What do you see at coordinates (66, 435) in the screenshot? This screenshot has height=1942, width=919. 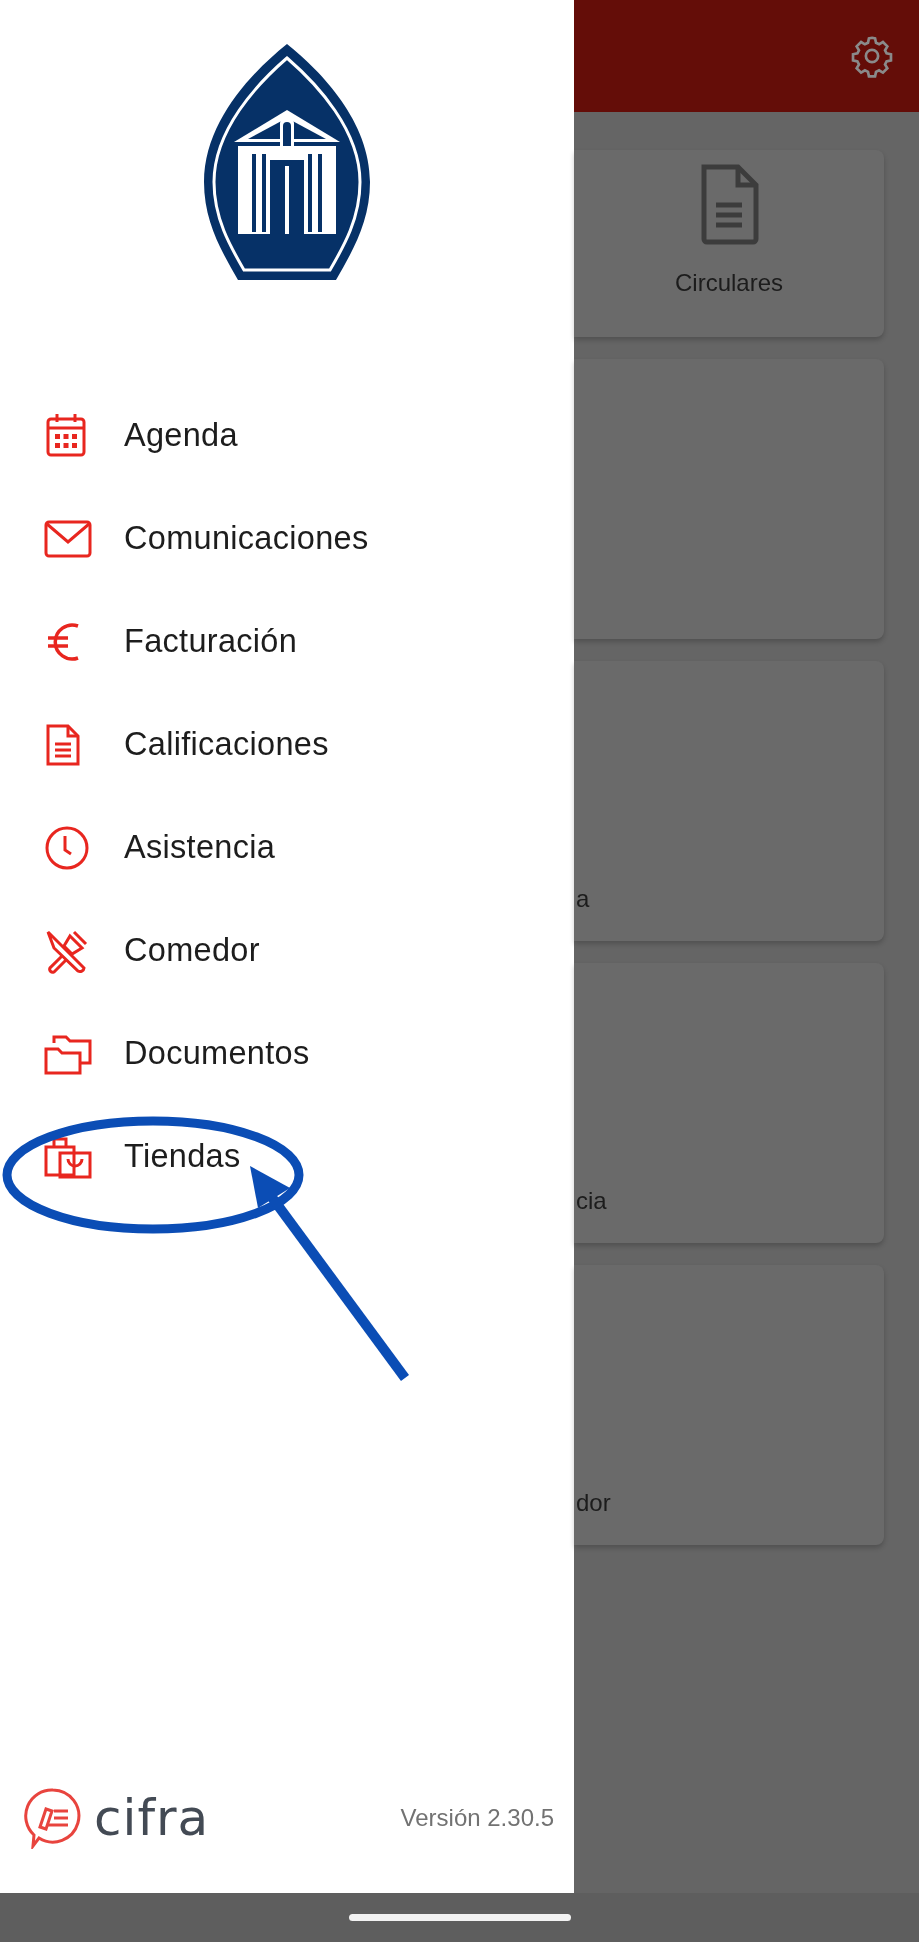 I see `calendar-icon` at bounding box center [66, 435].